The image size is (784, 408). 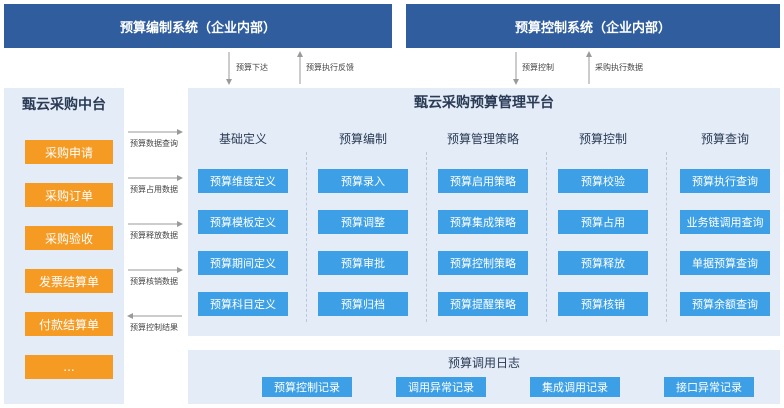 What do you see at coordinates (154, 281) in the screenshot?
I see `flow-label-budget-writeoff: 预算核销数据` at bounding box center [154, 281].